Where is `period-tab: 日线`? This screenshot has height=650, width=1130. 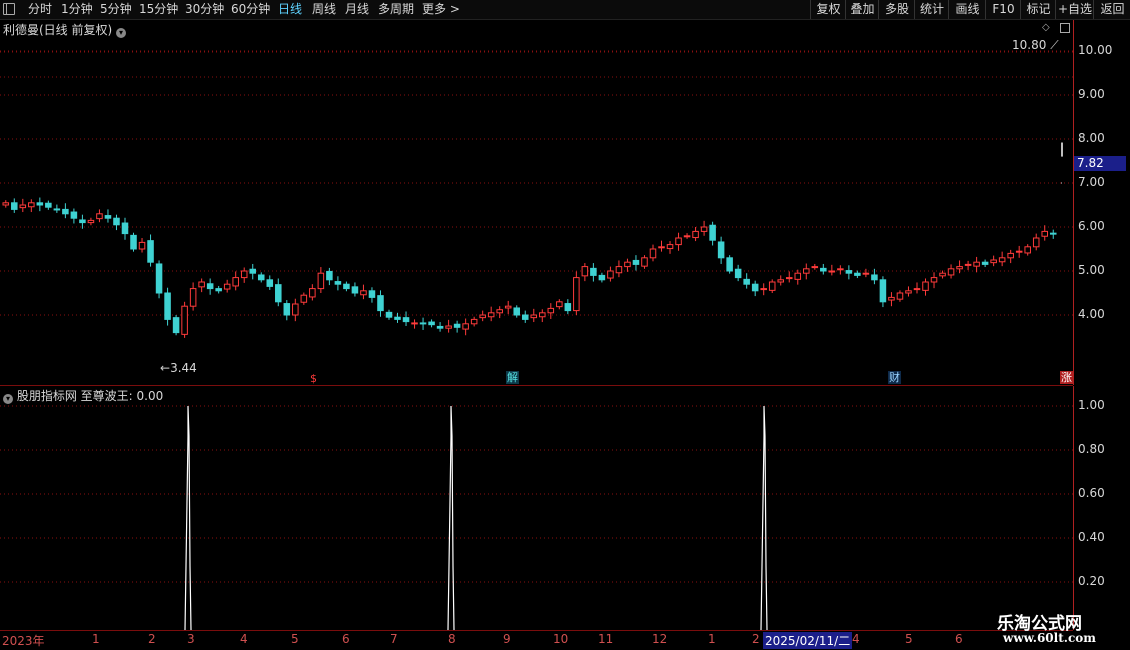 period-tab: 日线 is located at coordinates (290, 9).